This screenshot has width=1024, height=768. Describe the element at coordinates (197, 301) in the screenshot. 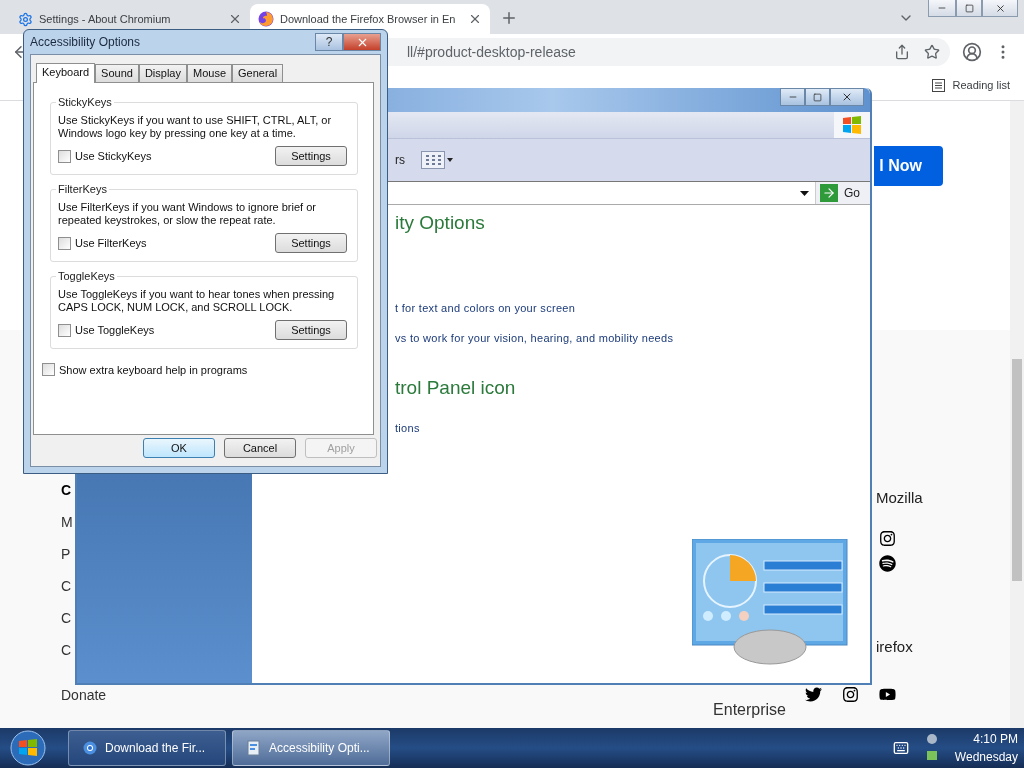

I see `group-description: Use ToggleKeys if you want to hear tones when pressing CAPS LOCK, NUM LOCK, and SCROLL LOCK.` at that location.